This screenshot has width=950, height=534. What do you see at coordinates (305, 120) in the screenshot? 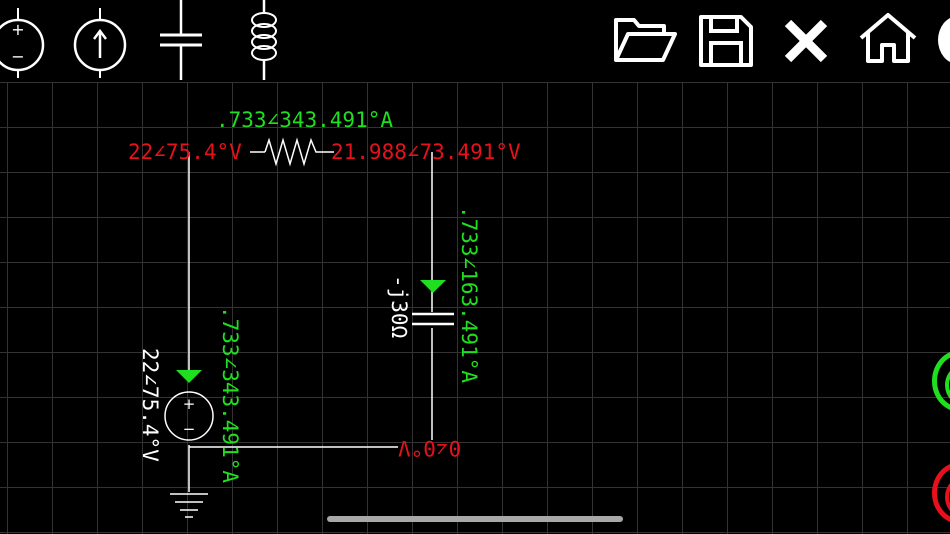
I see `resistor-current-label: .733∠343.491°A` at bounding box center [305, 120].